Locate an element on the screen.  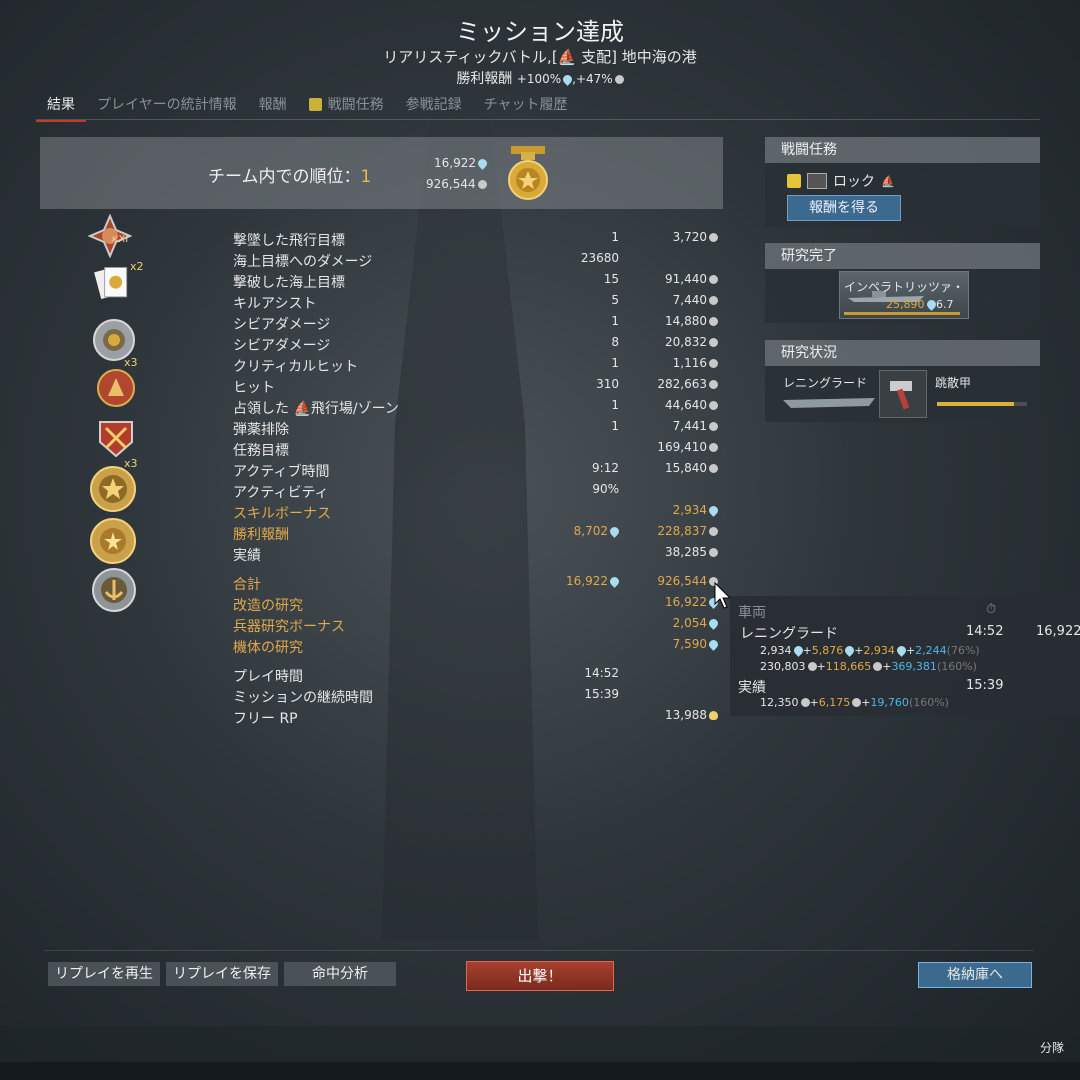
module-progress-track is located at coordinates (982, 404).